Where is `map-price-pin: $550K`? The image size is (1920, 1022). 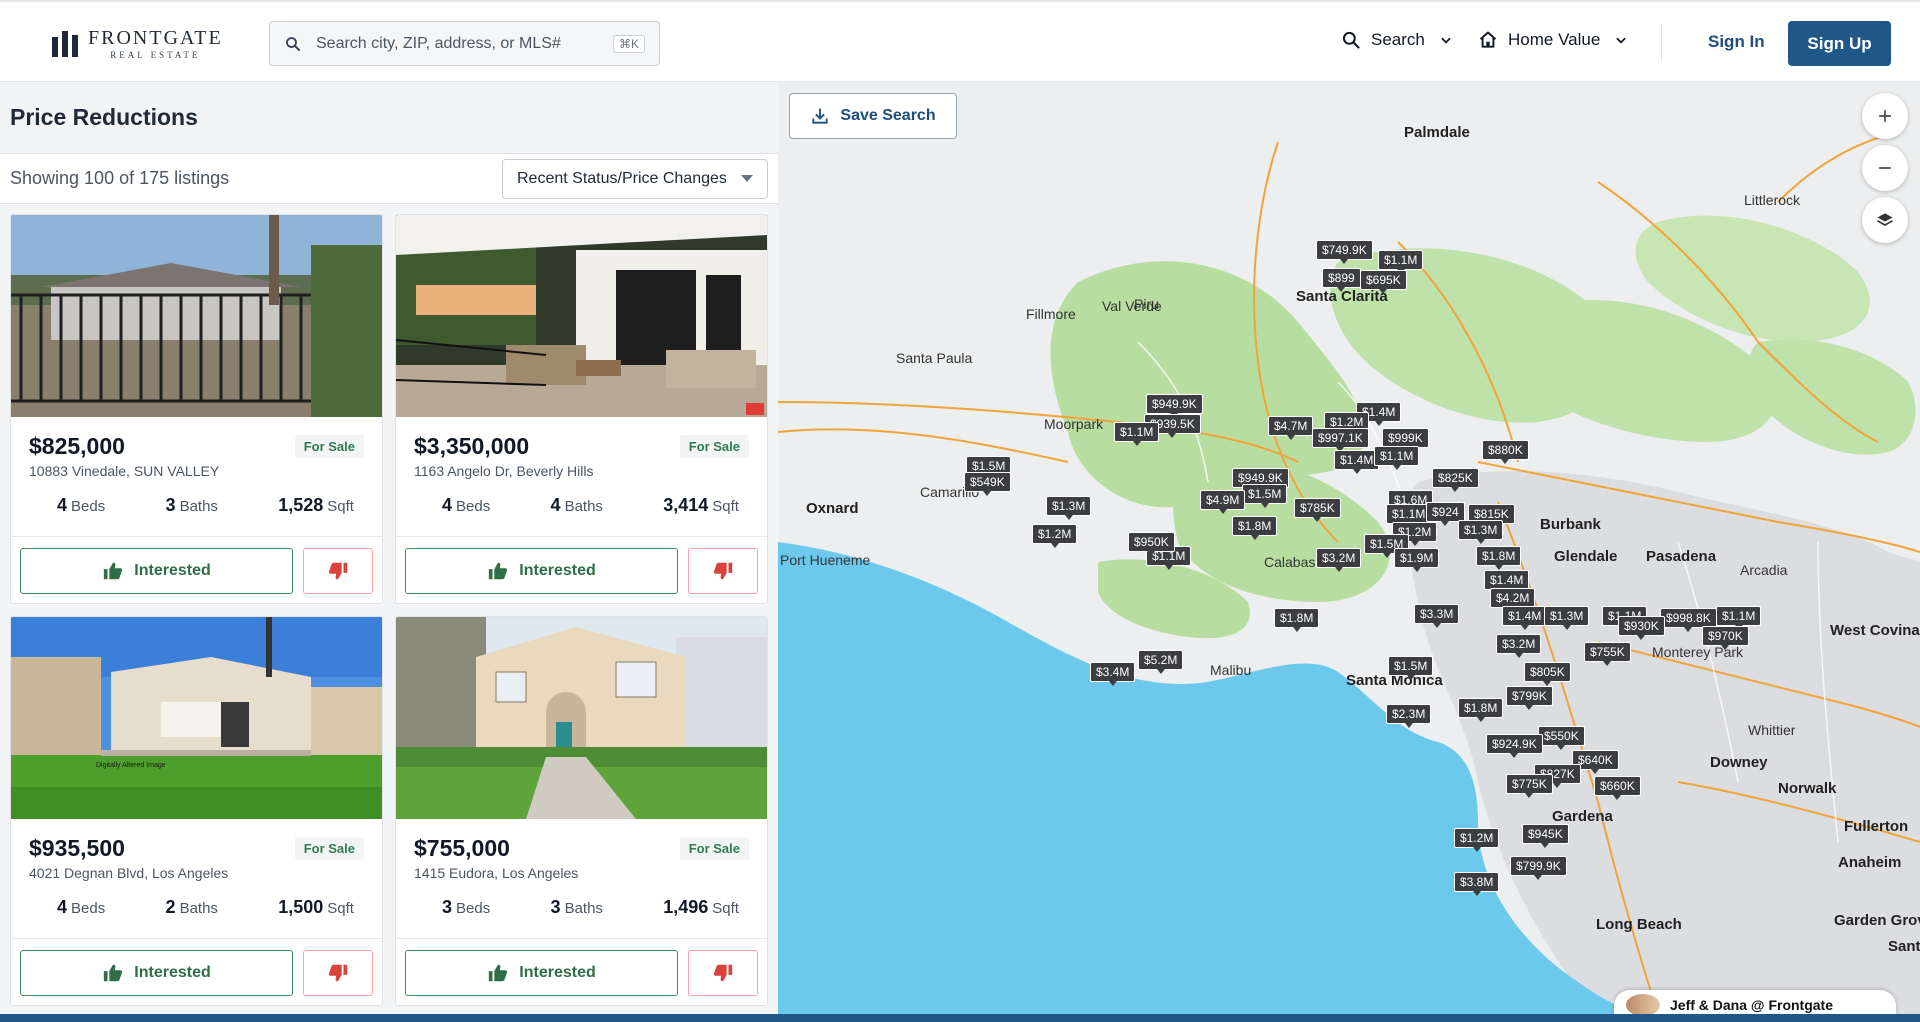
map-price-pin: $550K is located at coordinates (1561, 738).